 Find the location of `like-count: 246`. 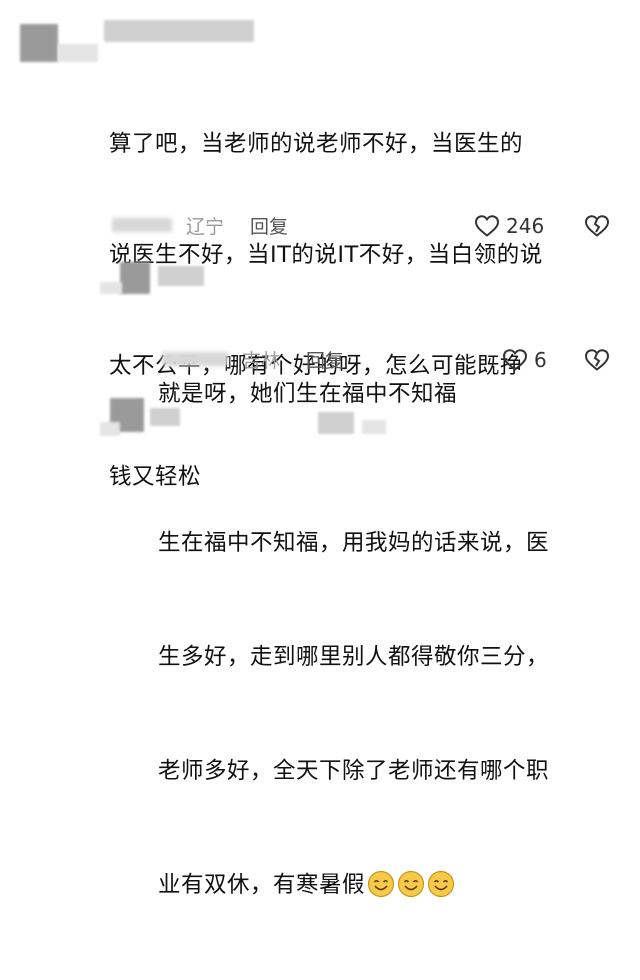

like-count: 246 is located at coordinates (525, 226).